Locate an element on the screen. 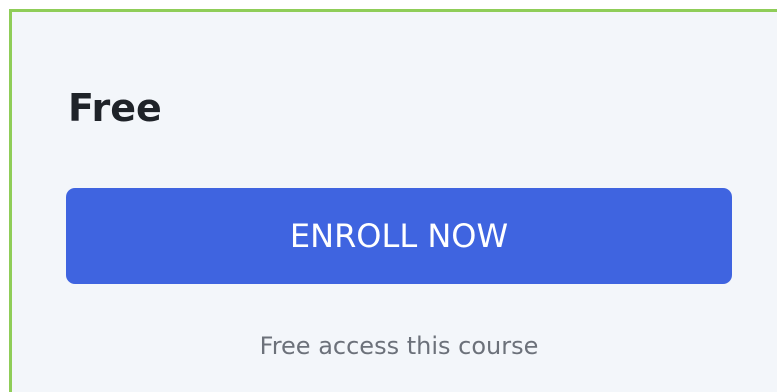 The height and width of the screenshot is (392, 777). price-label: Free is located at coordinates (115, 108).